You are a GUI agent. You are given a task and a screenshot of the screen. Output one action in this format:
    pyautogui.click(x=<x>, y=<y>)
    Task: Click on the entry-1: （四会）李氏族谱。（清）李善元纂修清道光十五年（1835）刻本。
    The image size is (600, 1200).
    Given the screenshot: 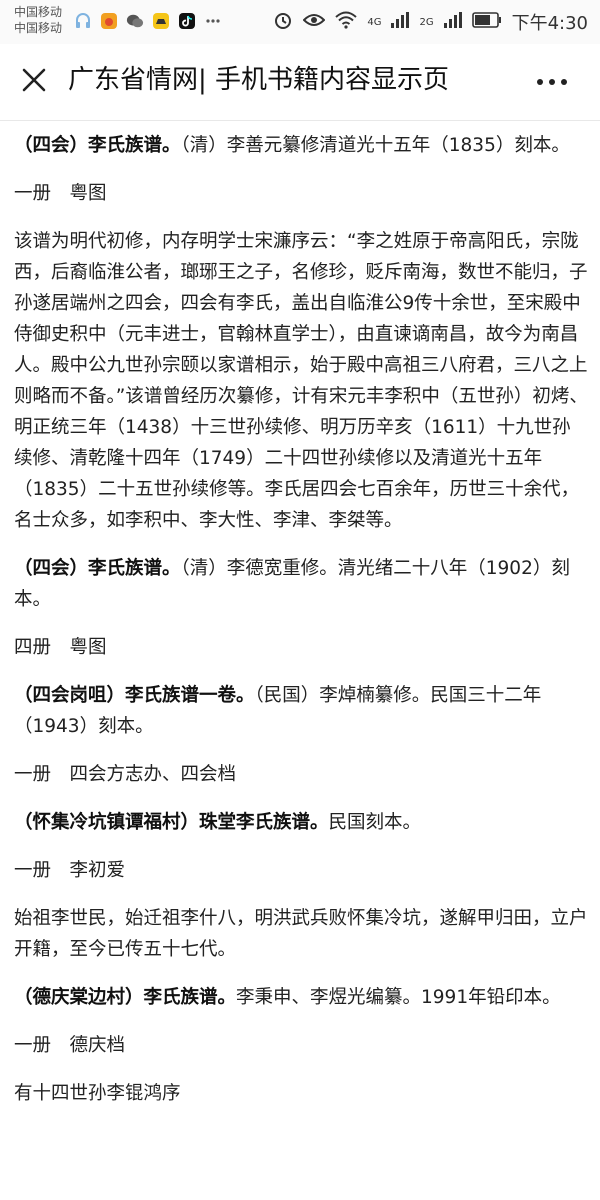 What is the action you would take?
    pyautogui.click(x=301, y=145)
    